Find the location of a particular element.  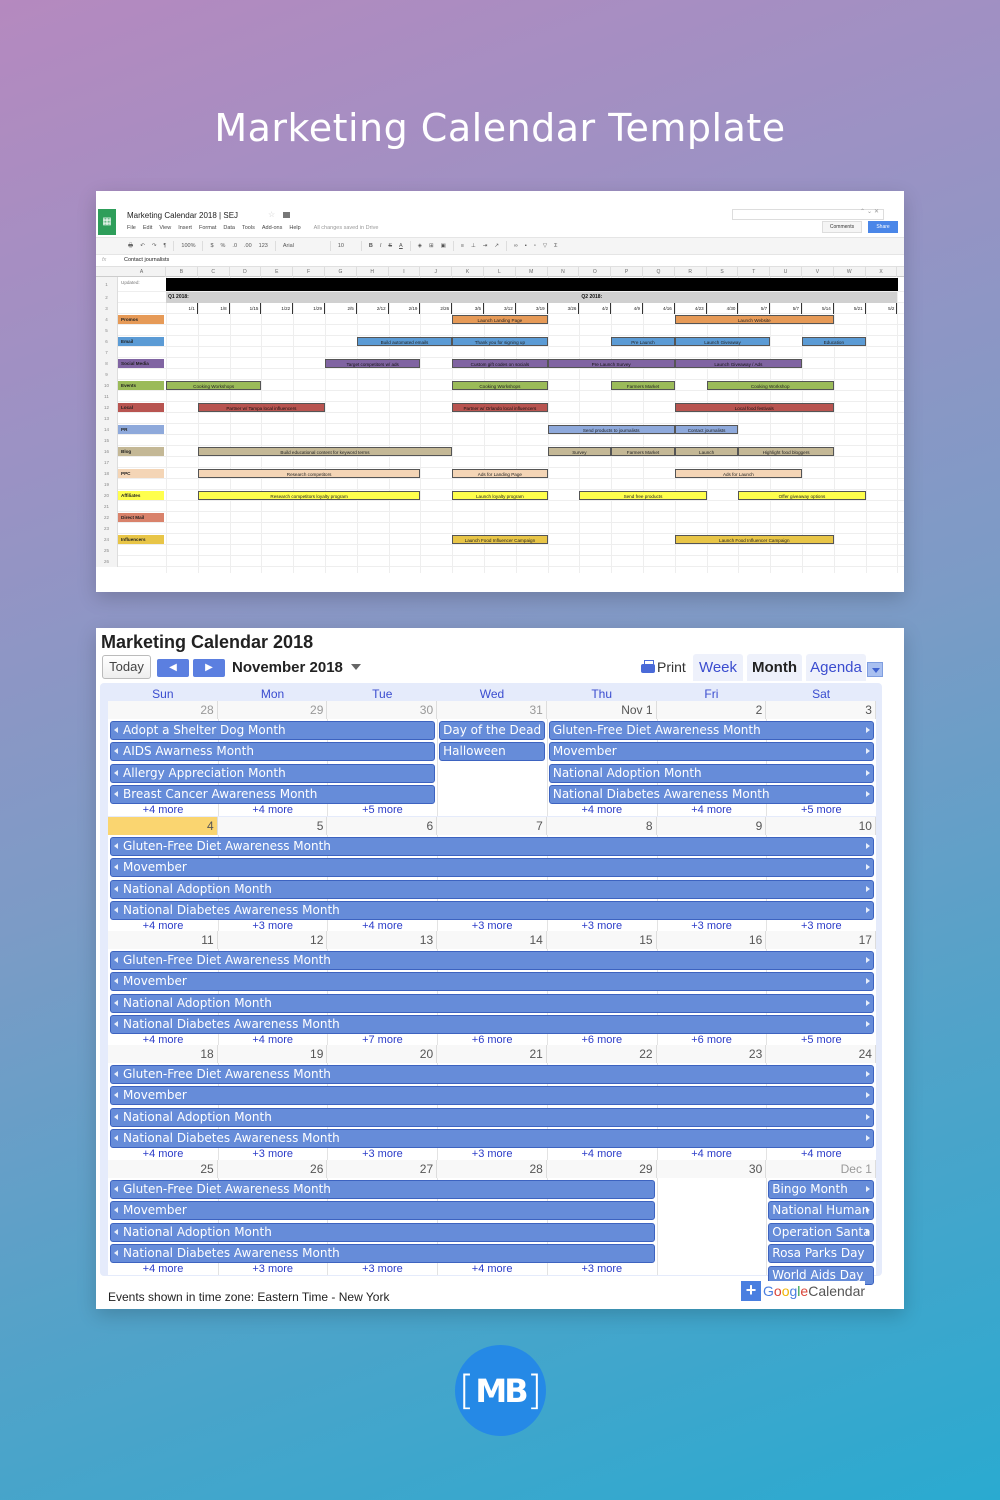

task-bar: Cooking Workshop is located at coordinates (770, 385).